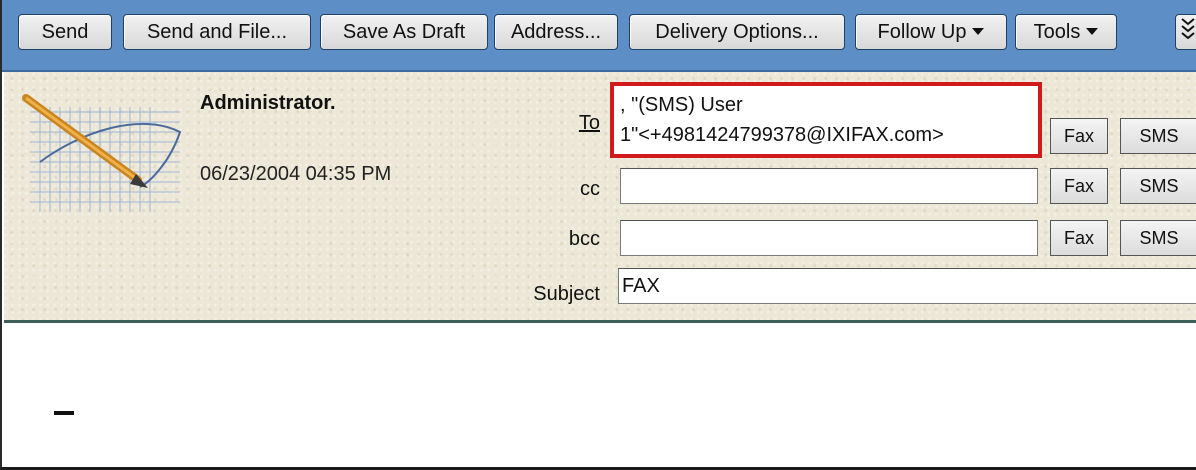 The width and height of the screenshot is (1196, 470). Describe the element at coordinates (64, 413) in the screenshot. I see `text-cursor` at that location.